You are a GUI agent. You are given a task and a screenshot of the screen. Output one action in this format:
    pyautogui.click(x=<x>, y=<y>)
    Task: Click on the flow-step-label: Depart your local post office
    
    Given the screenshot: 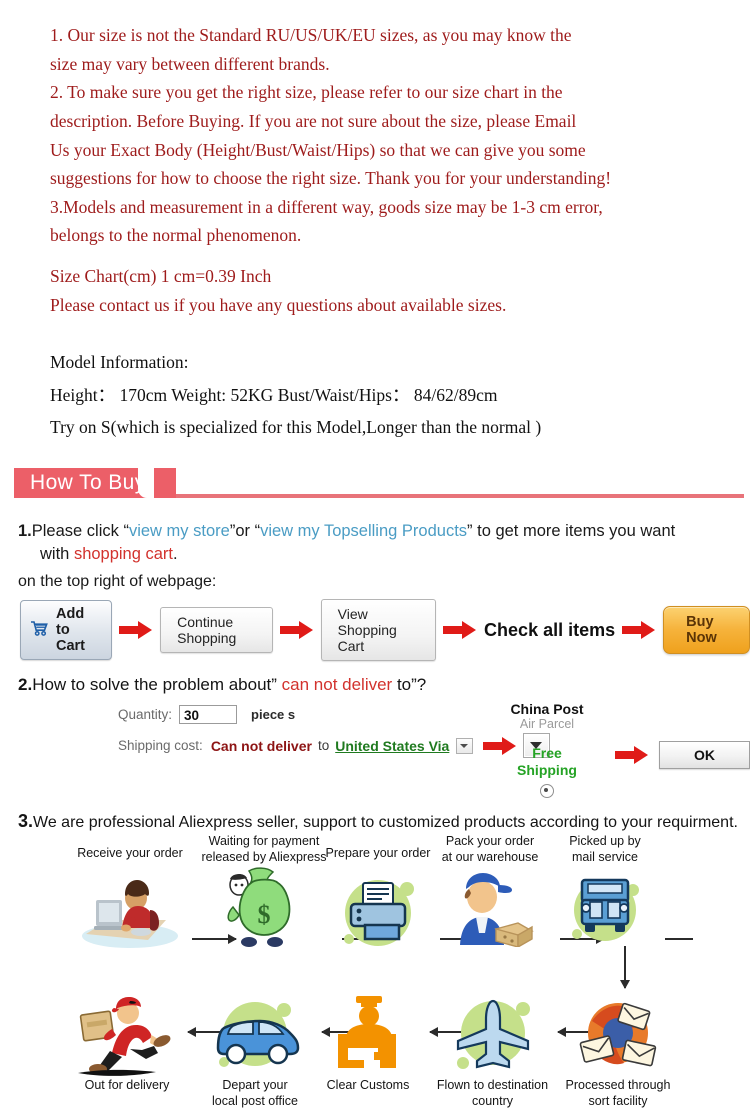 What is the action you would take?
    pyautogui.click(x=255, y=1093)
    